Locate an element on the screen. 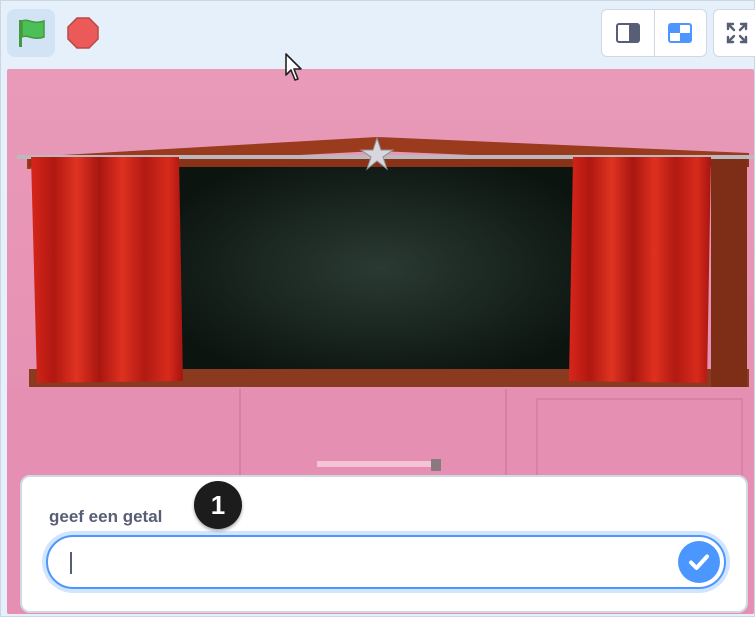  normal-stage-icon is located at coordinates (680, 33).